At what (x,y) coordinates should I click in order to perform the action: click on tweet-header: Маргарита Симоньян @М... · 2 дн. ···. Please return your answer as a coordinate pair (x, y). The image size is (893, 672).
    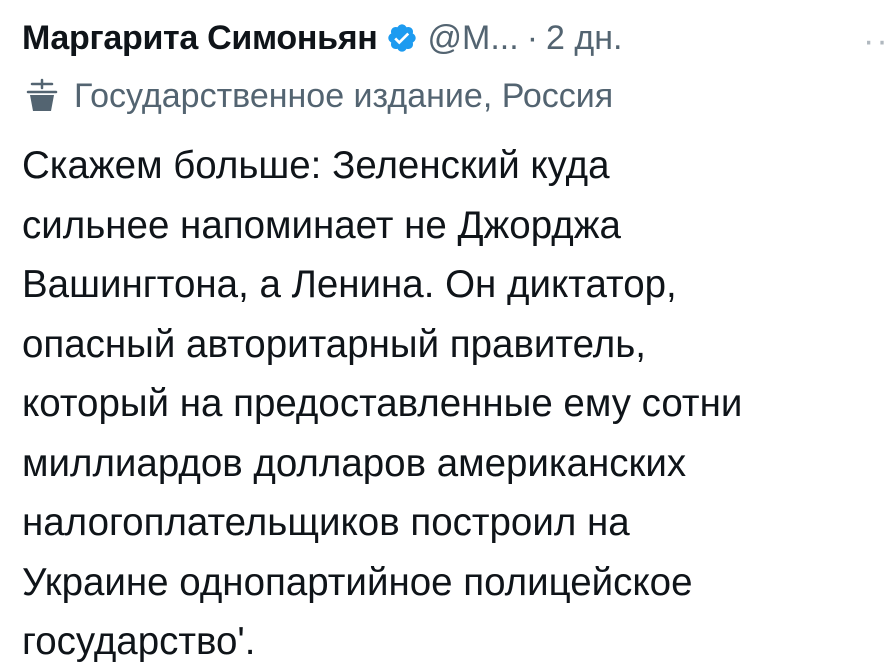
    Looking at the image, I should click on (457, 38).